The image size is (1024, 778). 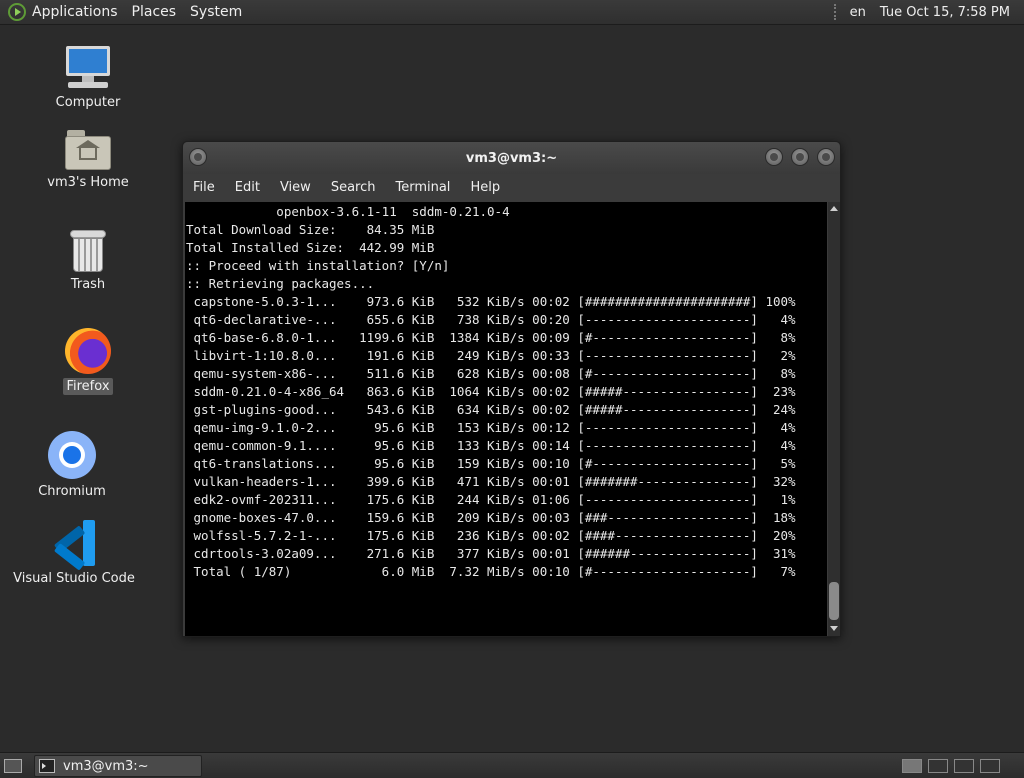 I want to click on desktop-icon-trash: Trash, so click(x=88, y=261).